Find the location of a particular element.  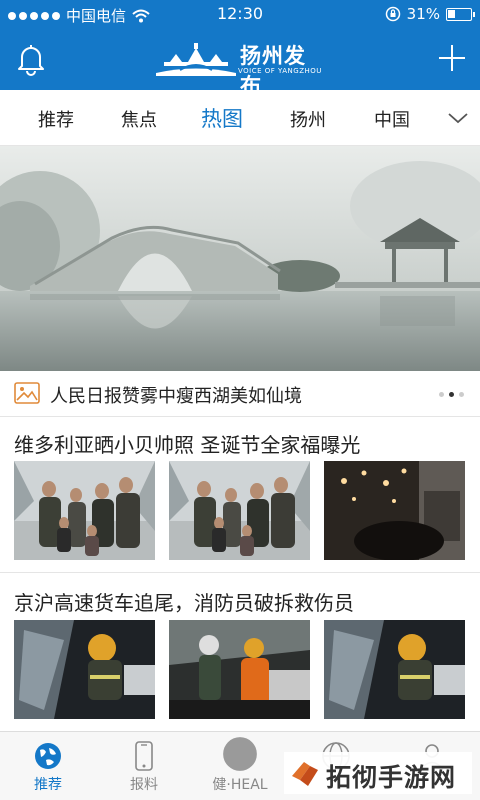

status-right: 31% is located at coordinates (430, 14).